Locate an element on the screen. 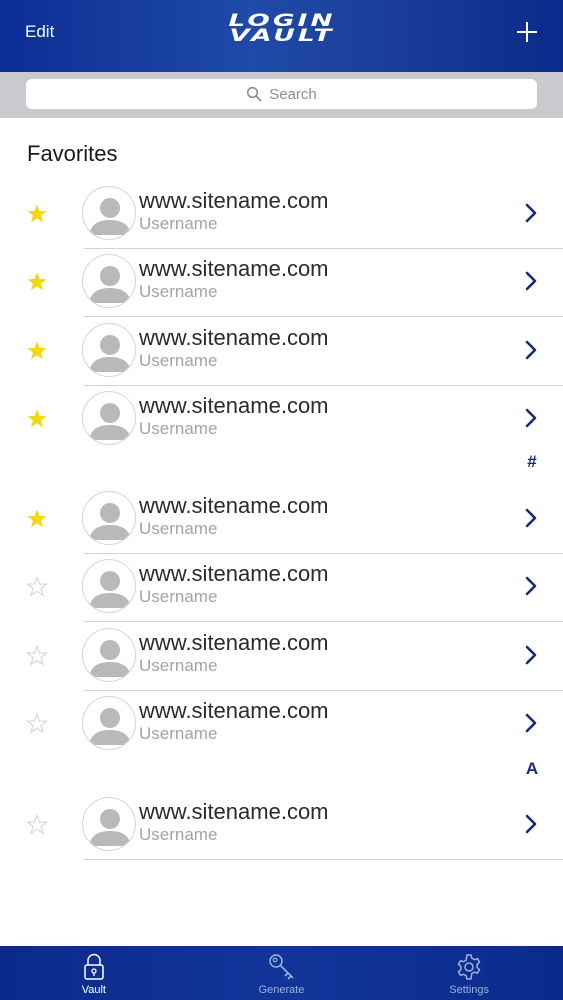 The width and height of the screenshot is (563, 1000). login-vault-logo: LOGIN VAULT is located at coordinates (282, 30).